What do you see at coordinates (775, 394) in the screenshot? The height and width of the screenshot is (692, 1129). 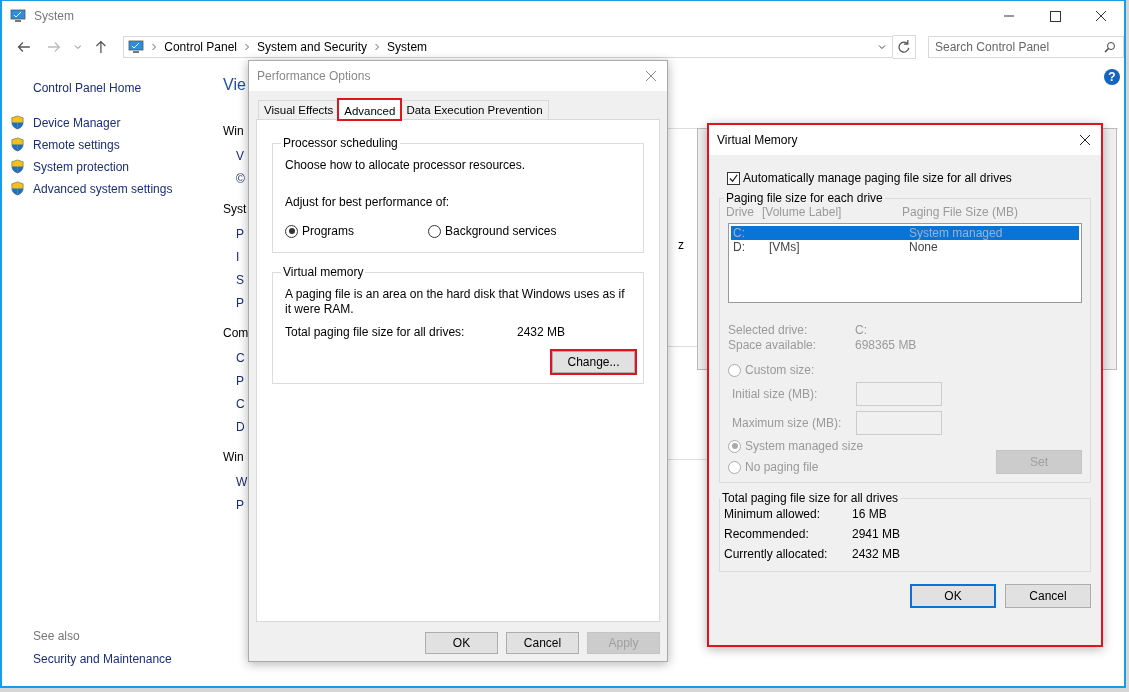 I see `field-label: Initial size (MB):` at bounding box center [775, 394].